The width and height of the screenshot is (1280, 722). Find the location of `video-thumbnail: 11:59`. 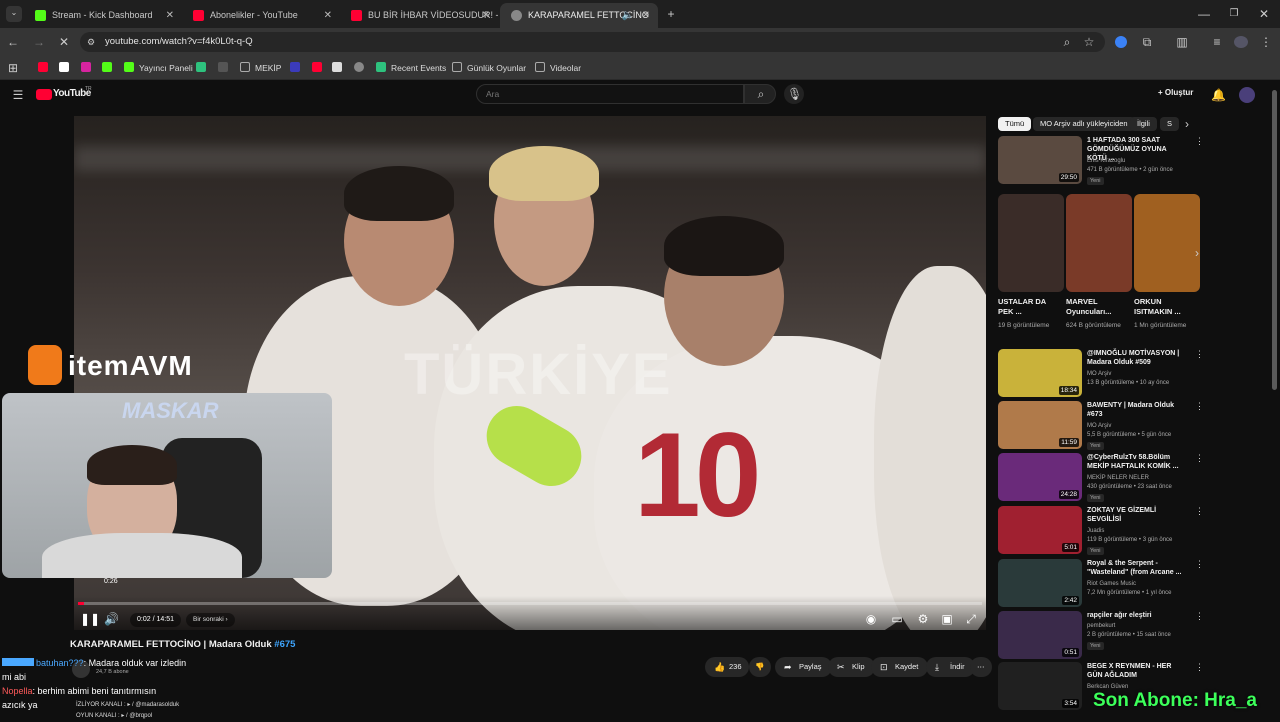

video-thumbnail: 11:59 is located at coordinates (1040, 425).